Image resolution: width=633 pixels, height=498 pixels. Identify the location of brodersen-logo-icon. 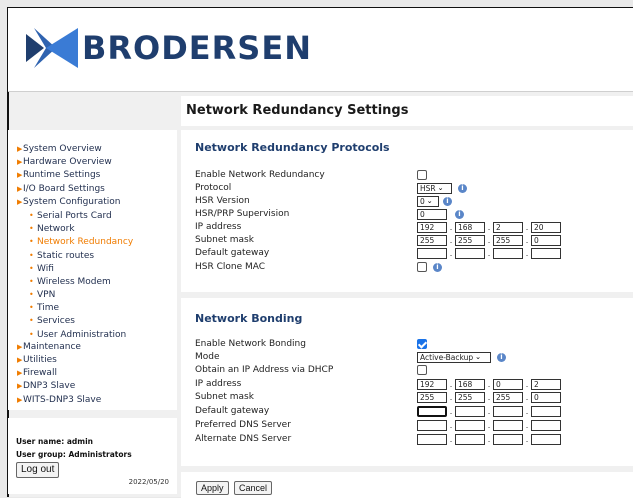
(52, 48).